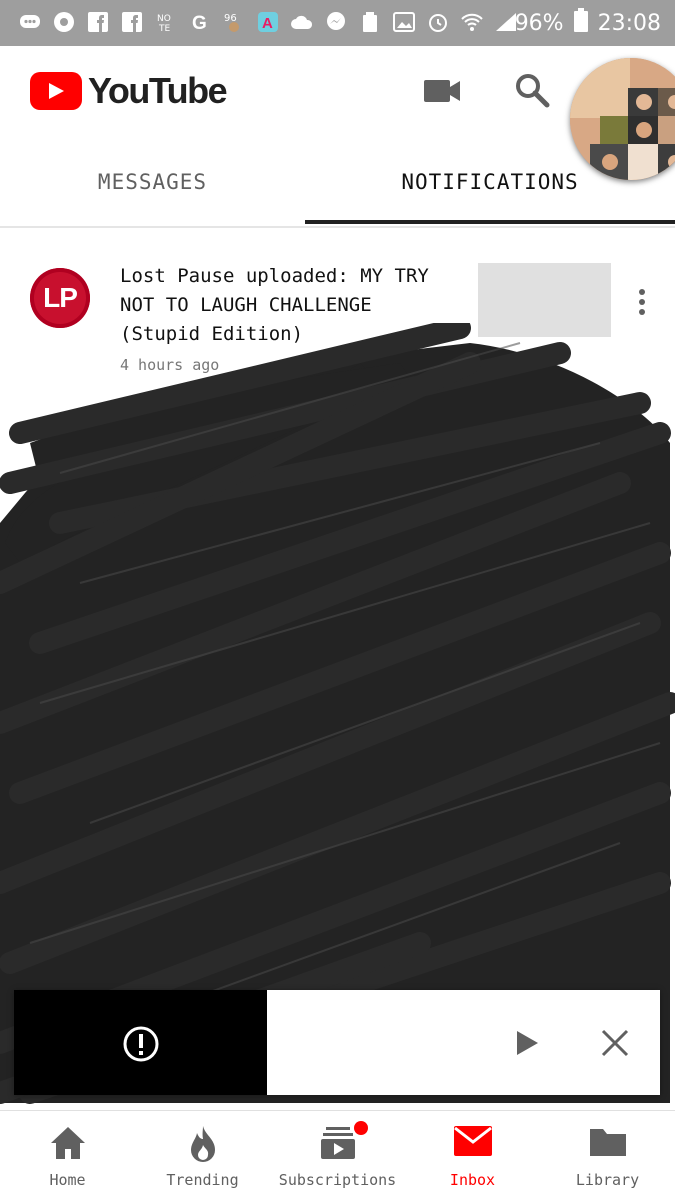  I want to click on chrome-icon, so click(64, 22).